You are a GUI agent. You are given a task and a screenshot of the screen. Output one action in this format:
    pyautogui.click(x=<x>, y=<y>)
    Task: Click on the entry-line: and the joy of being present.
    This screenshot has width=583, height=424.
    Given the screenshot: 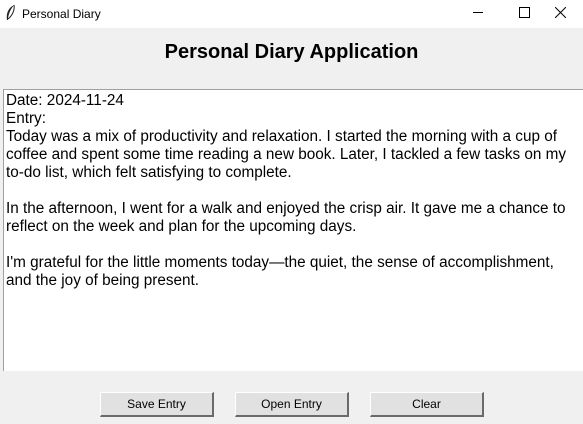 What is the action you would take?
    pyautogui.click(x=103, y=280)
    